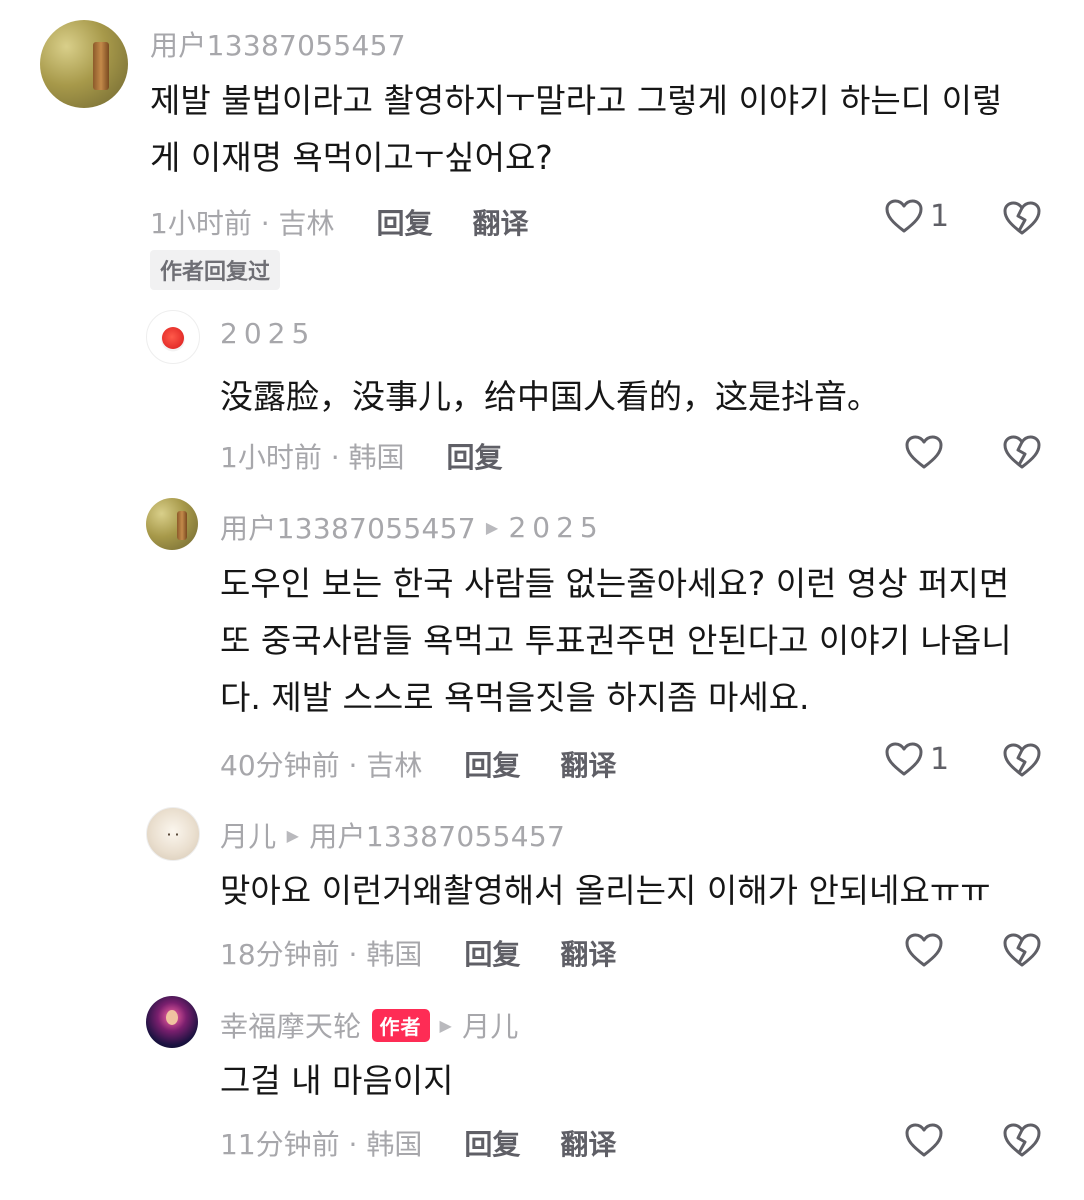  What do you see at coordinates (248, 835) in the screenshot?
I see `username-text: 月儿` at bounding box center [248, 835].